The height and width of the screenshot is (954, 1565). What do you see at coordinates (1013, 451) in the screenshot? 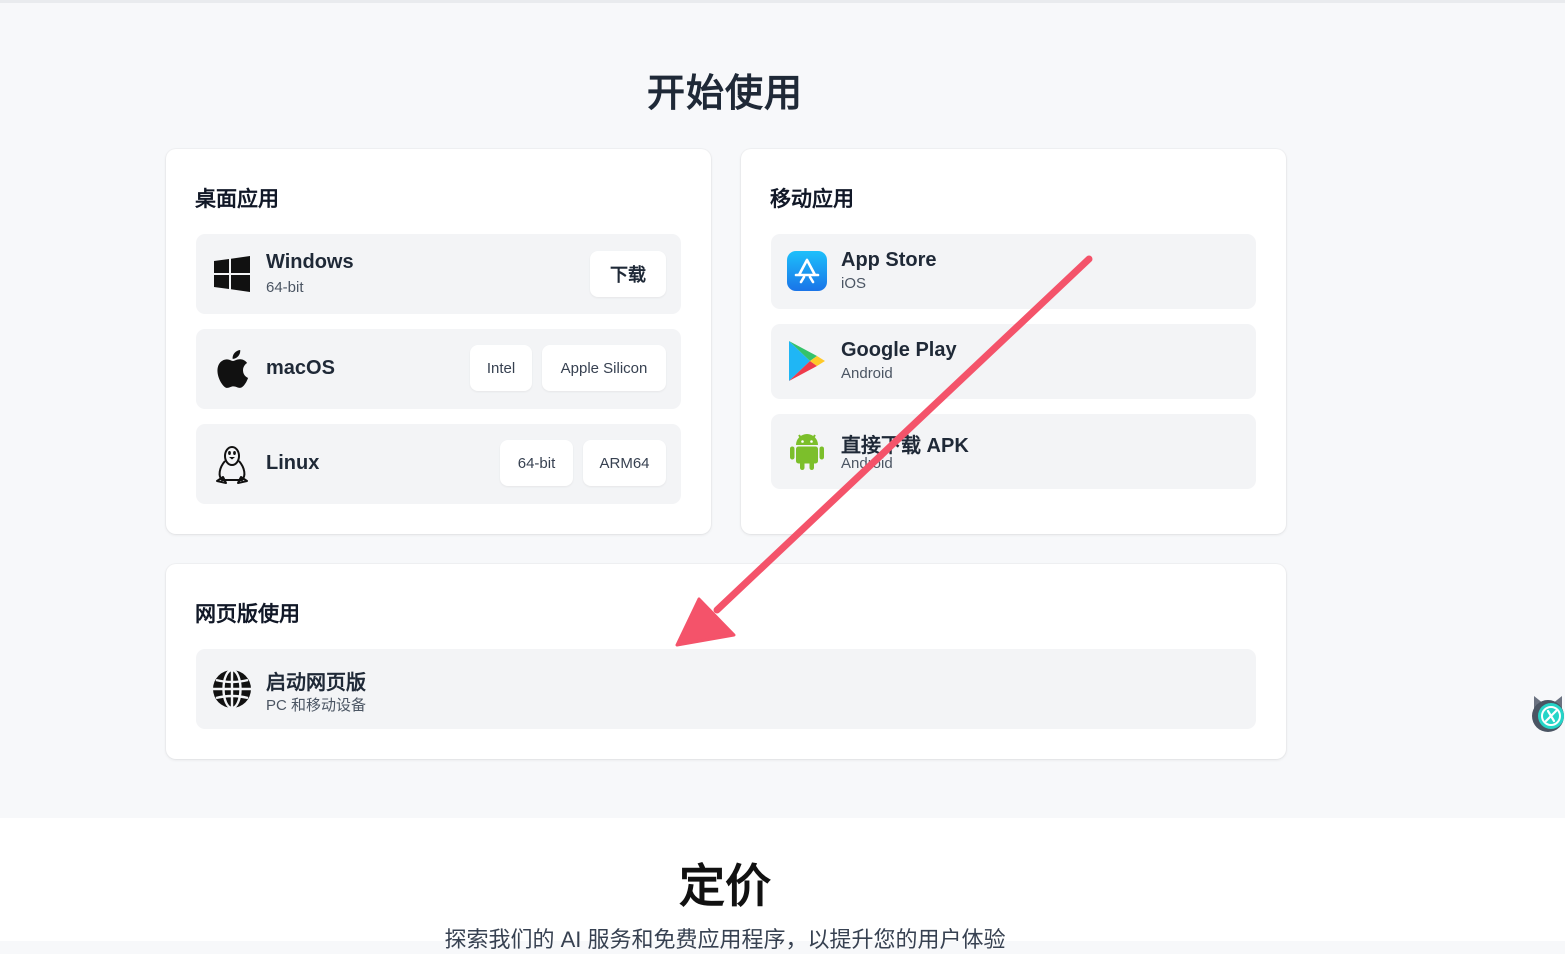
I see `apk-row: 直接下载 APK Android` at bounding box center [1013, 451].